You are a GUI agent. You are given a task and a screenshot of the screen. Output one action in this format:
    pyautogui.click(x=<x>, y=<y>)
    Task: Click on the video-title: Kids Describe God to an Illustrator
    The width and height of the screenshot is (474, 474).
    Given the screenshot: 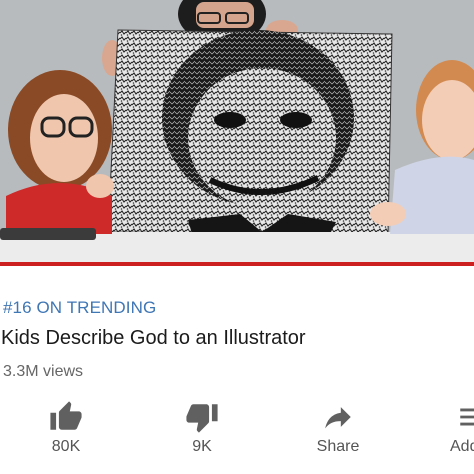 What is the action you would take?
    pyautogui.click(x=153, y=338)
    